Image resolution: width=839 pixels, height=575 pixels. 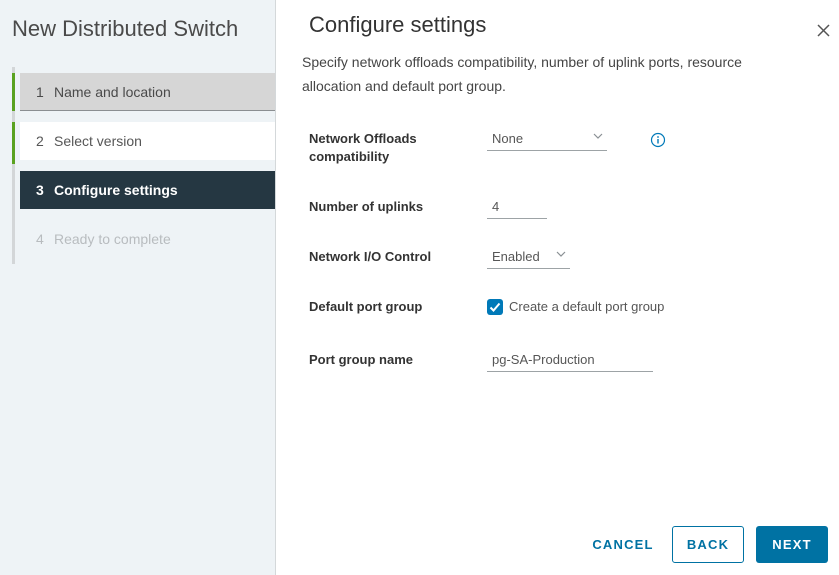 What do you see at coordinates (147, 141) in the screenshot?
I see `step-select-version: 2 Select version` at bounding box center [147, 141].